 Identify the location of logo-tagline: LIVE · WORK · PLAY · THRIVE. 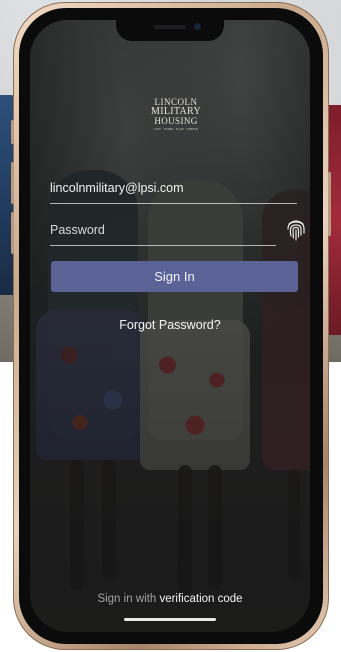
(176, 129).